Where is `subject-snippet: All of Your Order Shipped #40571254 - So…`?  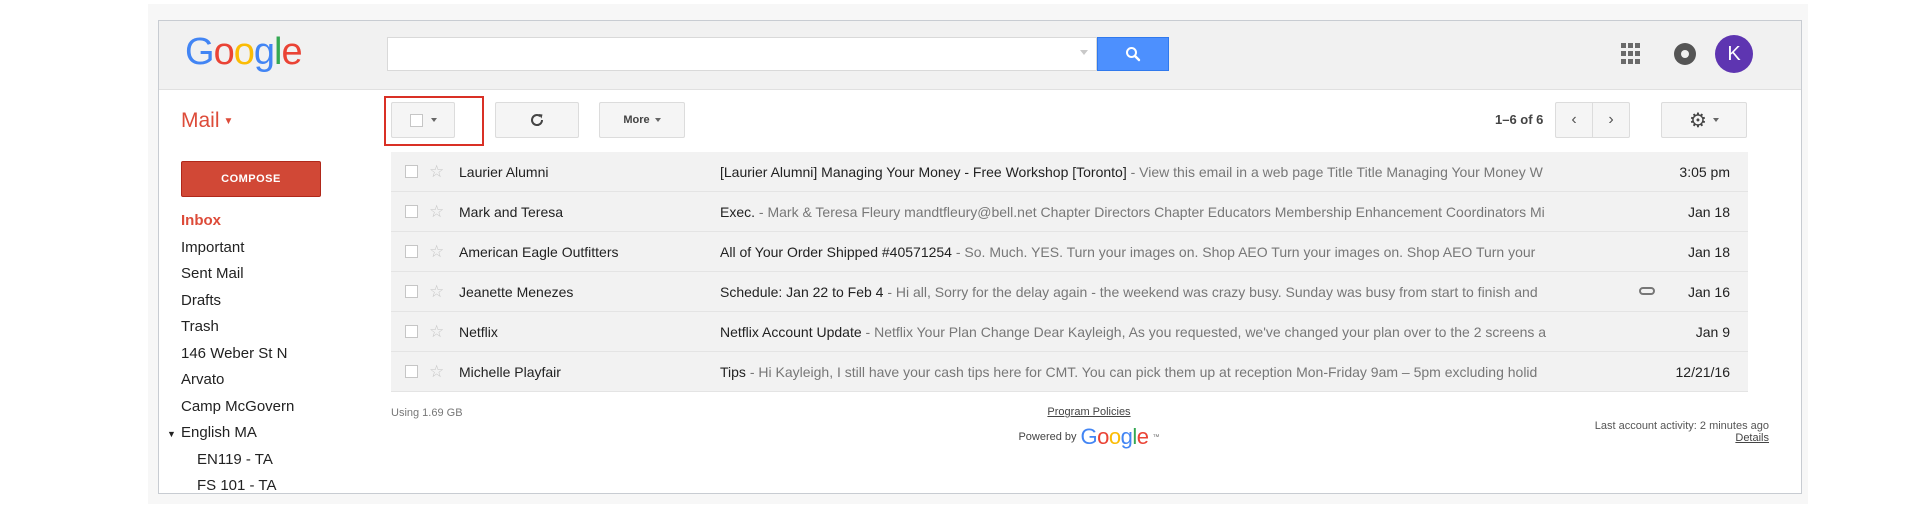
subject-snippet: All of Your Order Shipped #40571254 - So… is located at coordinates (1178, 252).